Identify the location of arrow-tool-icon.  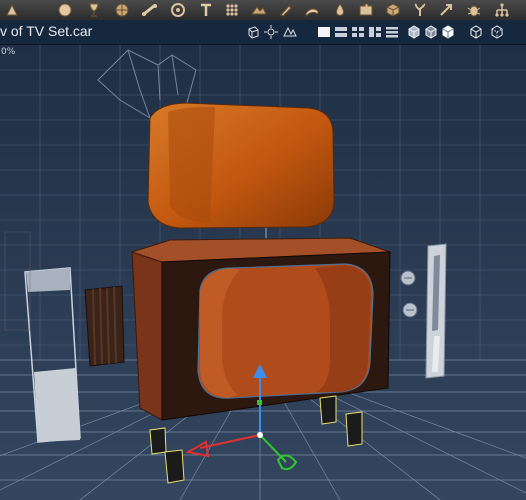
(447, 10).